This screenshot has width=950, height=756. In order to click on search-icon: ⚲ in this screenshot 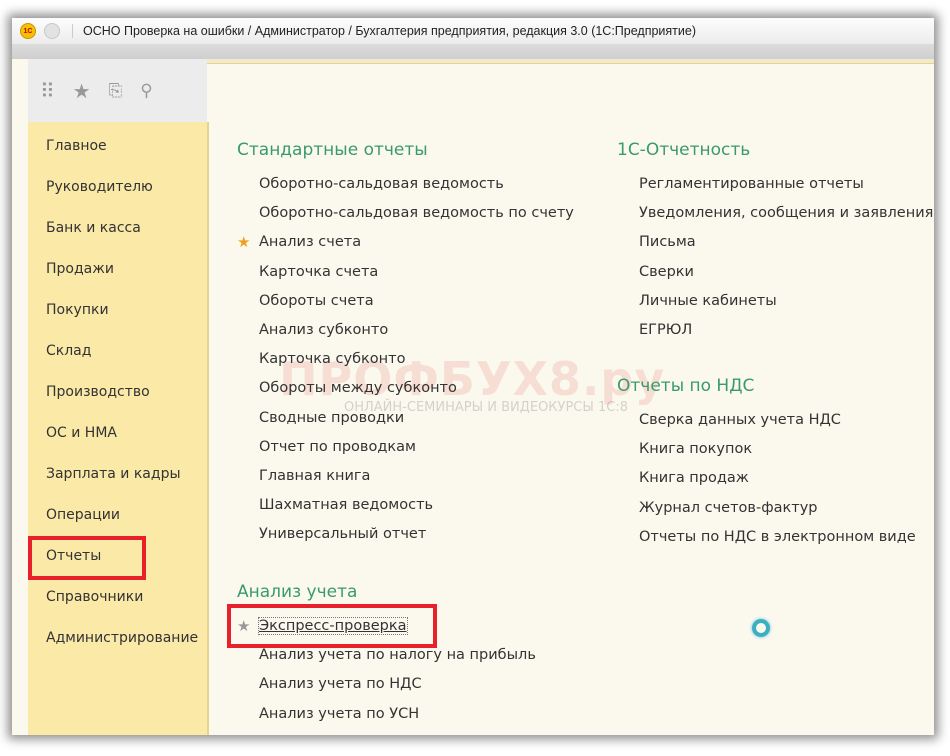, I will do `click(146, 91)`.